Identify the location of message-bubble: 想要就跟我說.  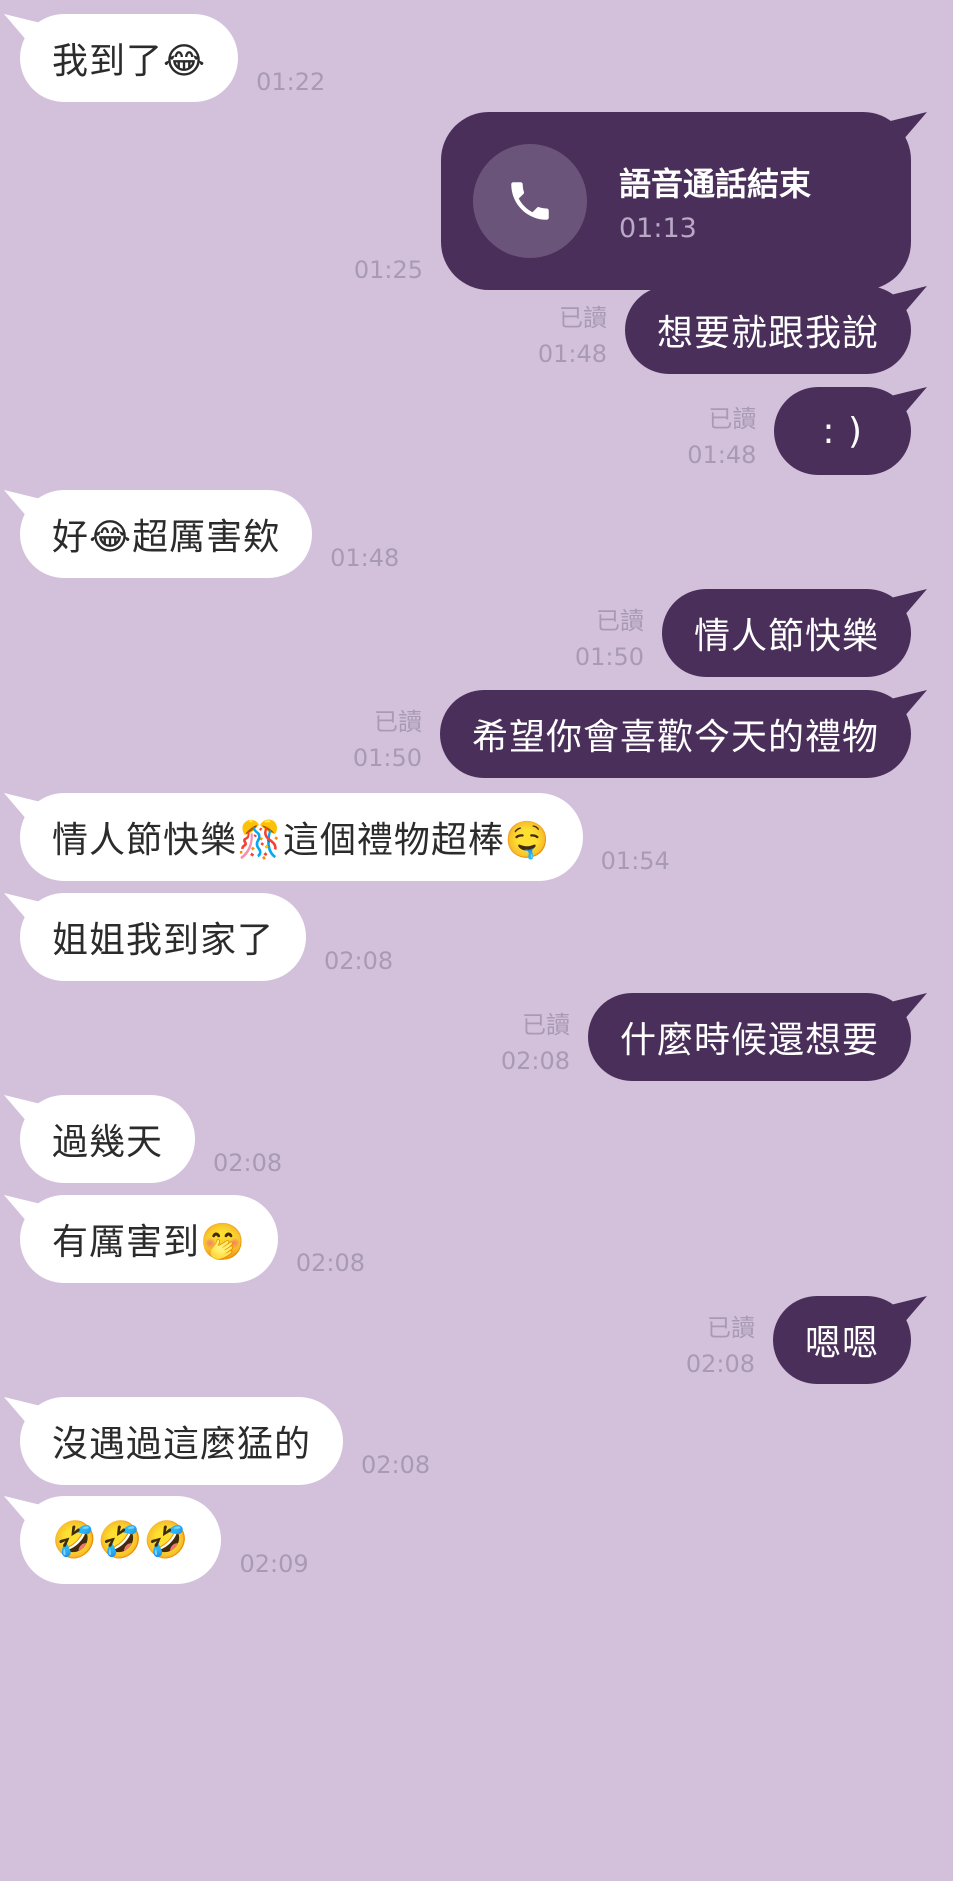
(767, 330).